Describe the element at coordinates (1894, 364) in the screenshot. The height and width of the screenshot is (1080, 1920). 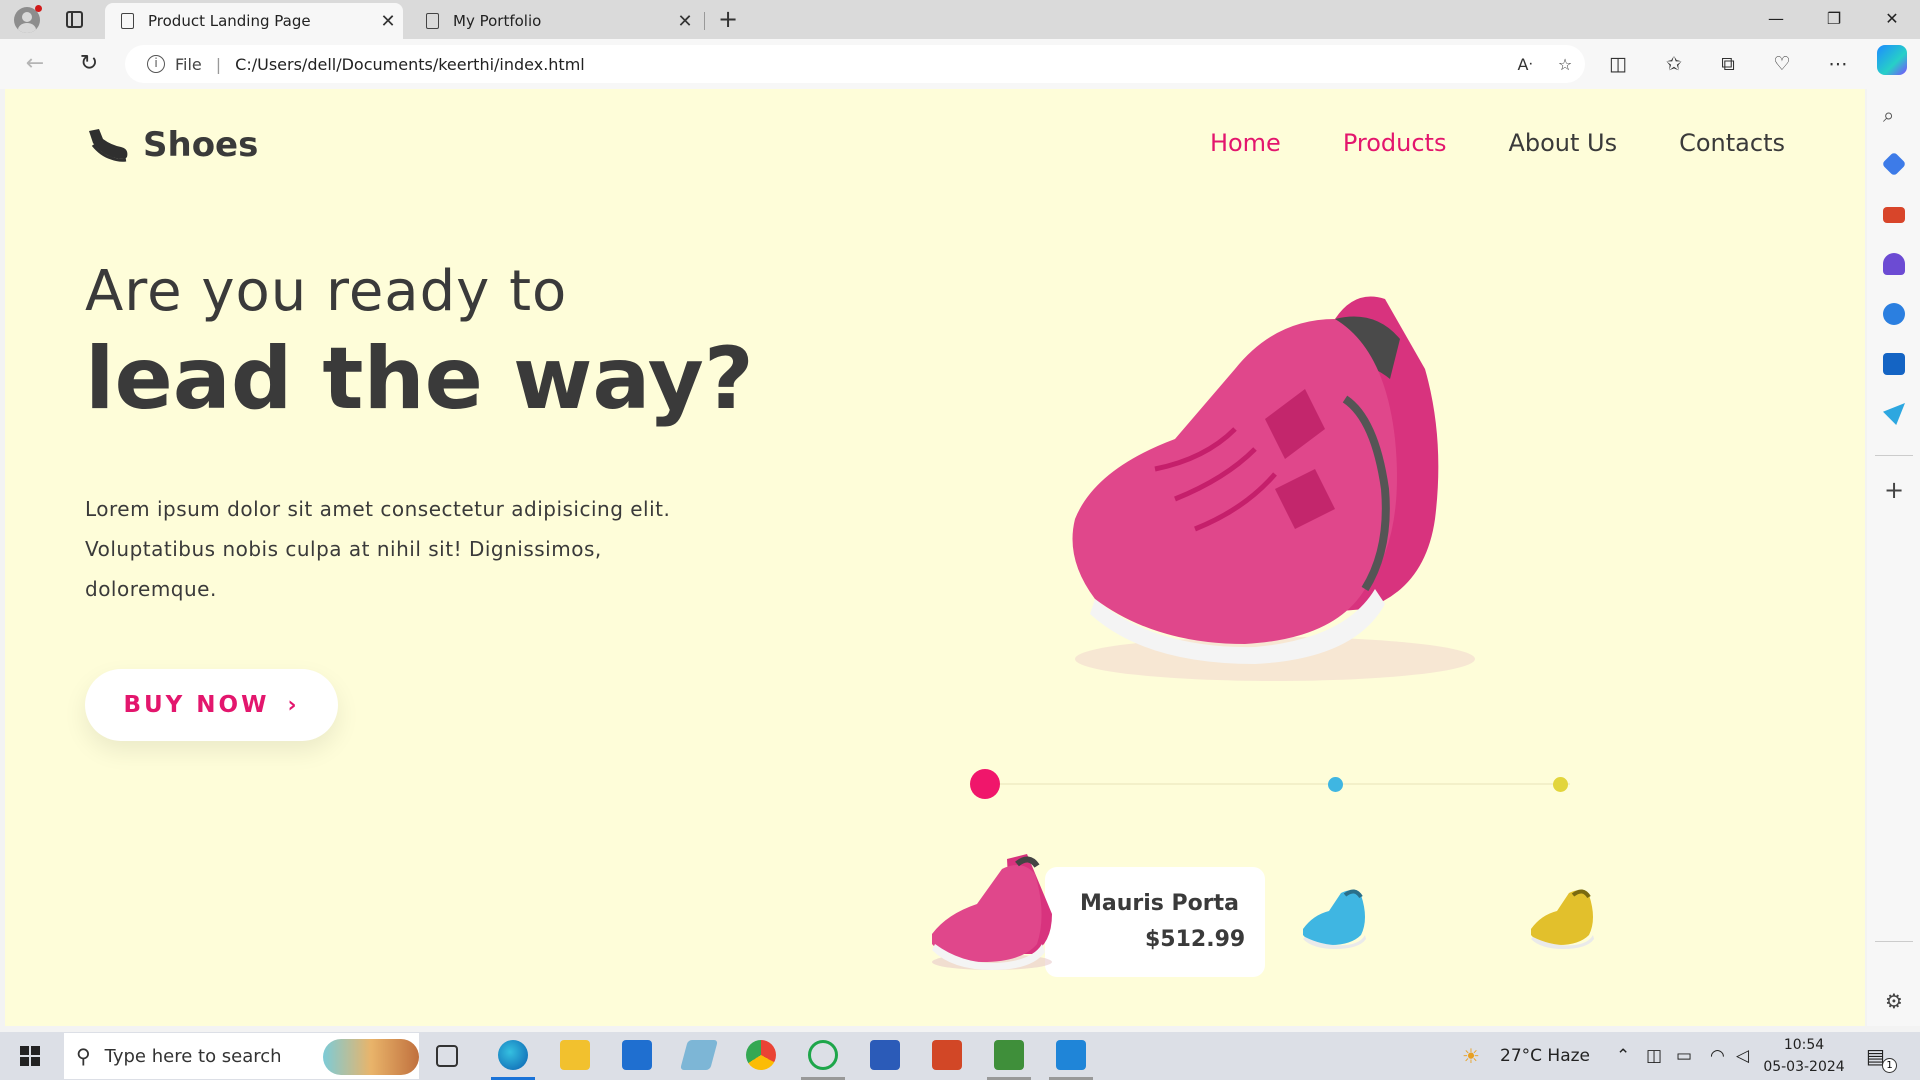
I see `outlook-icon` at that location.